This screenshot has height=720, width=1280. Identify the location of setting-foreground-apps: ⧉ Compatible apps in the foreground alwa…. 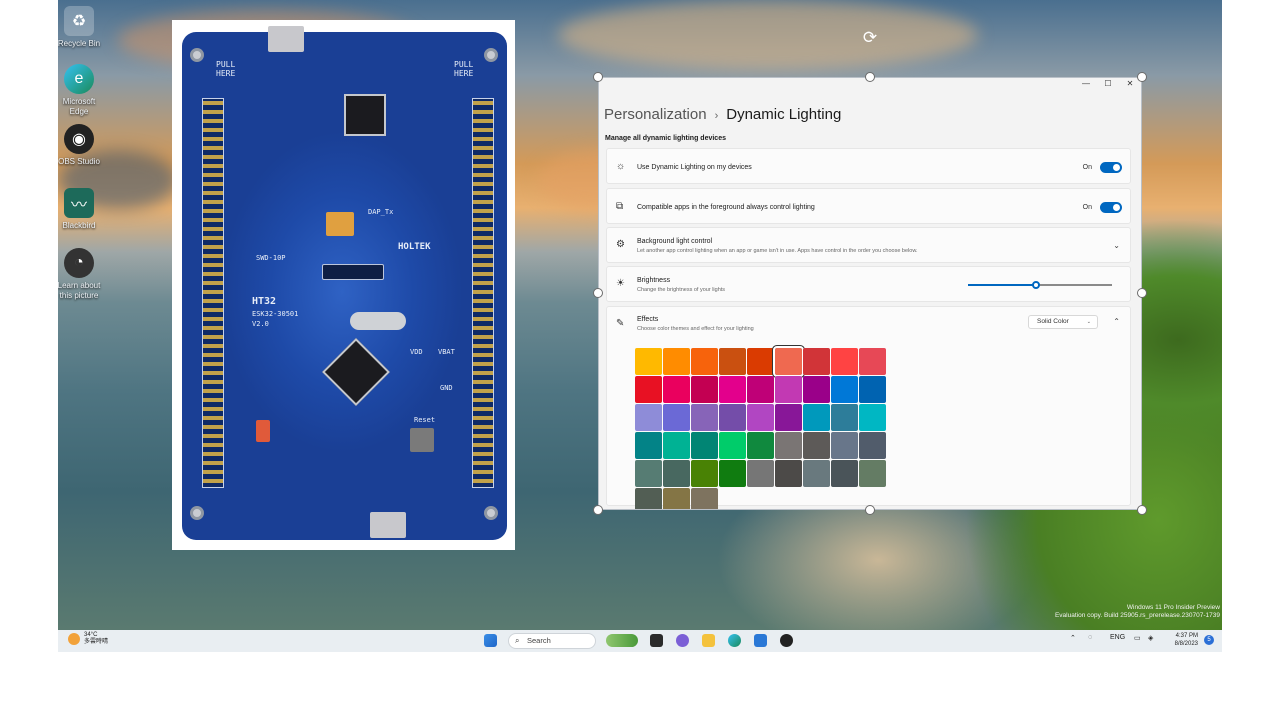
(868, 206).